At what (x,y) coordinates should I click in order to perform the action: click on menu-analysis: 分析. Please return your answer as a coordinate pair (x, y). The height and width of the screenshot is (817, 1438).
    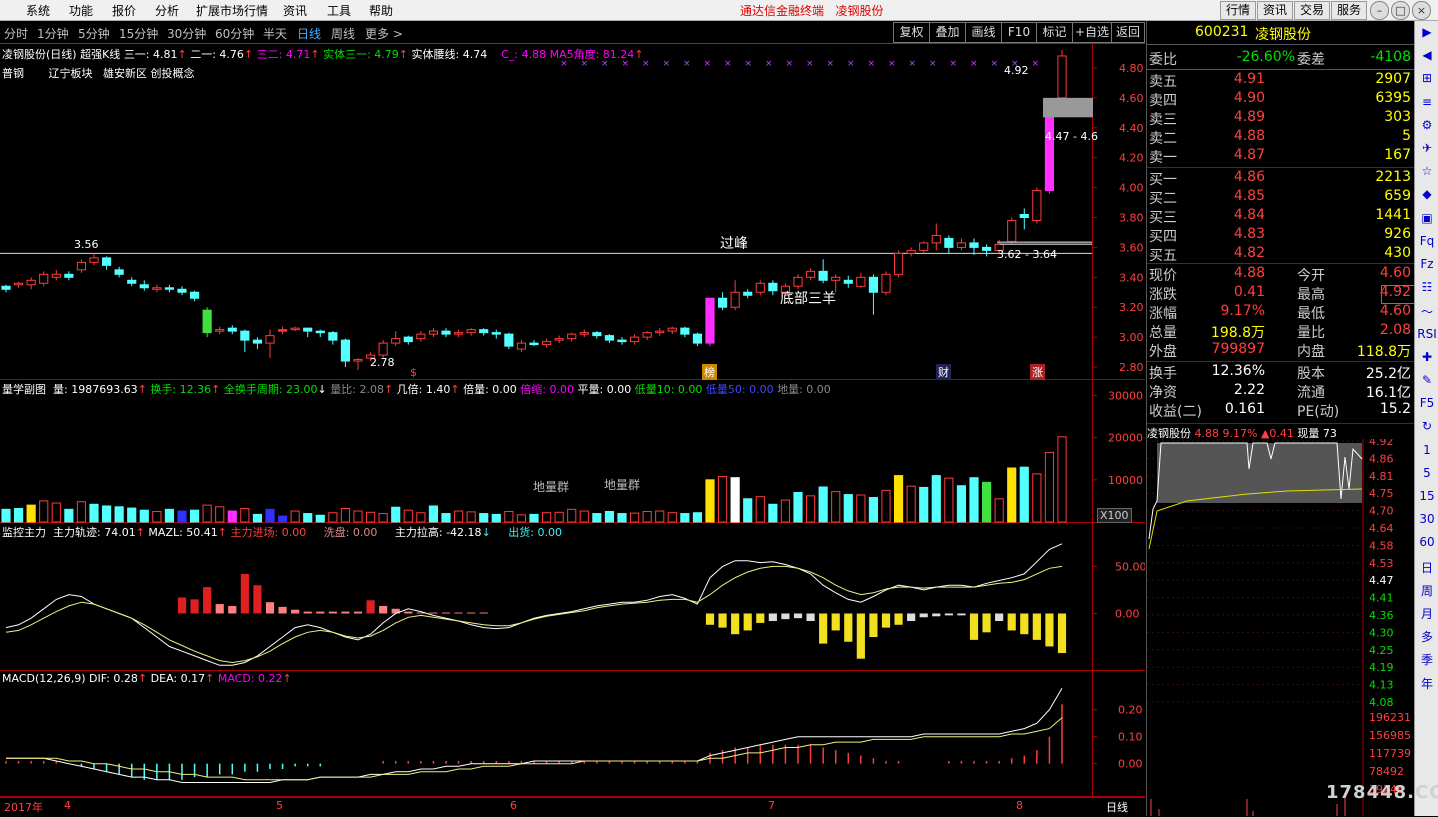
    Looking at the image, I should click on (167, 10).